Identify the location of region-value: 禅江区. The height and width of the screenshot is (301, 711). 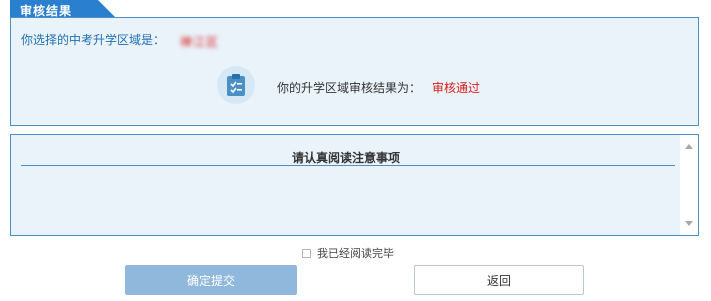
(200, 42).